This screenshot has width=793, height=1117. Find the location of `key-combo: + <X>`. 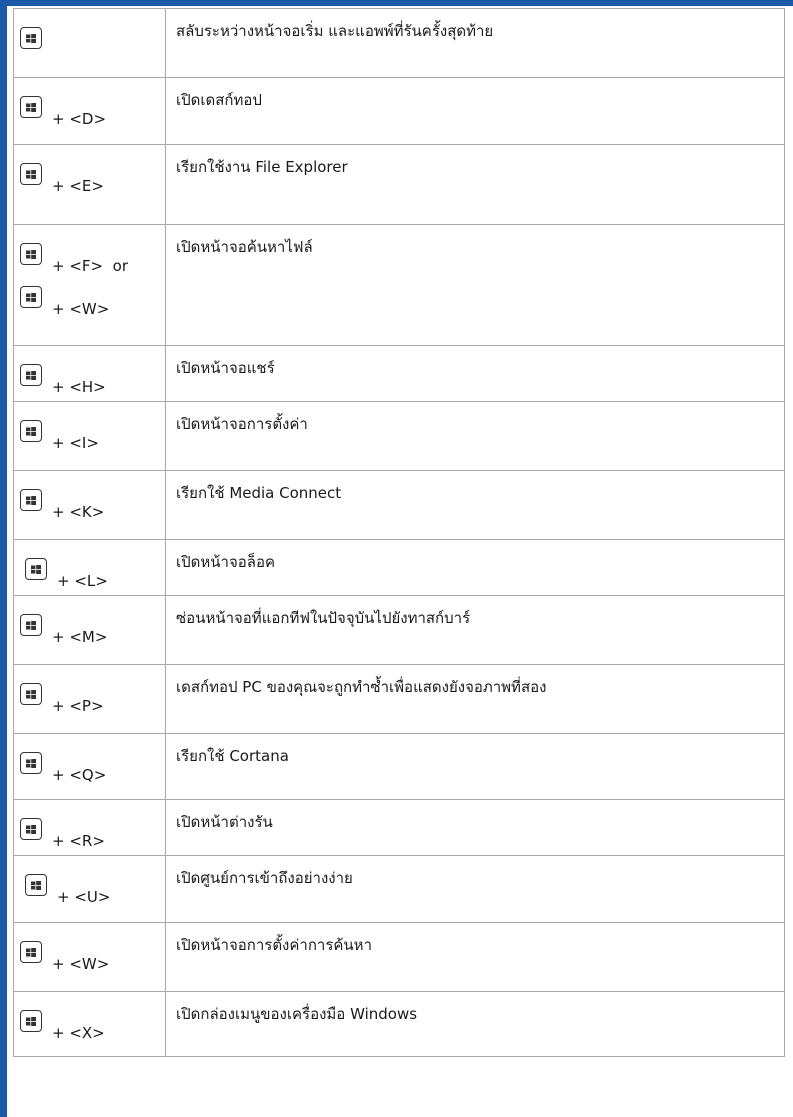

key-combo: + <X> is located at coordinates (92, 1025).